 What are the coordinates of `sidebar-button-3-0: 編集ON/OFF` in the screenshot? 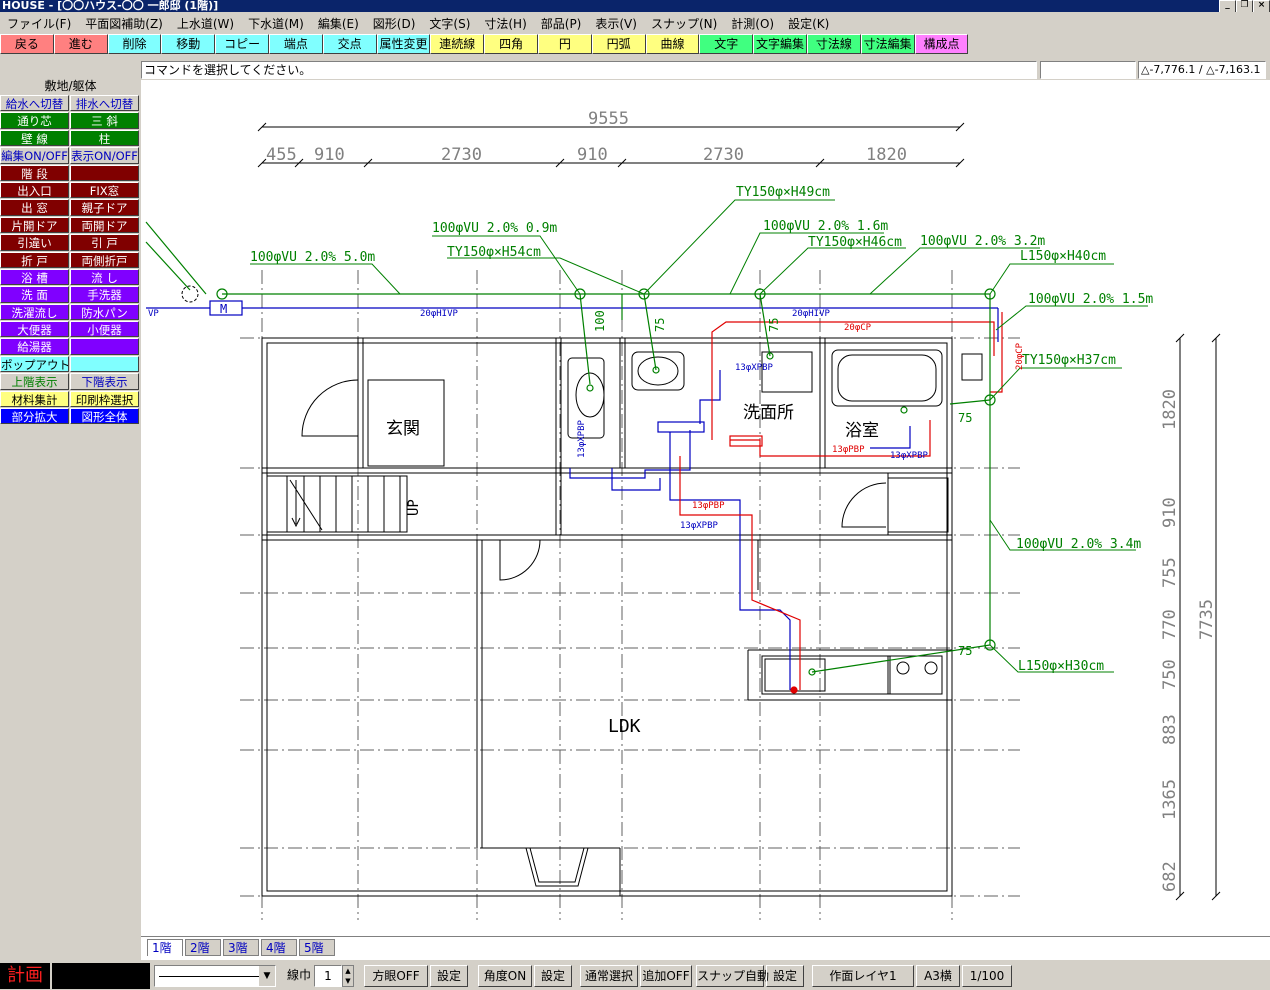 It's located at (34, 155).